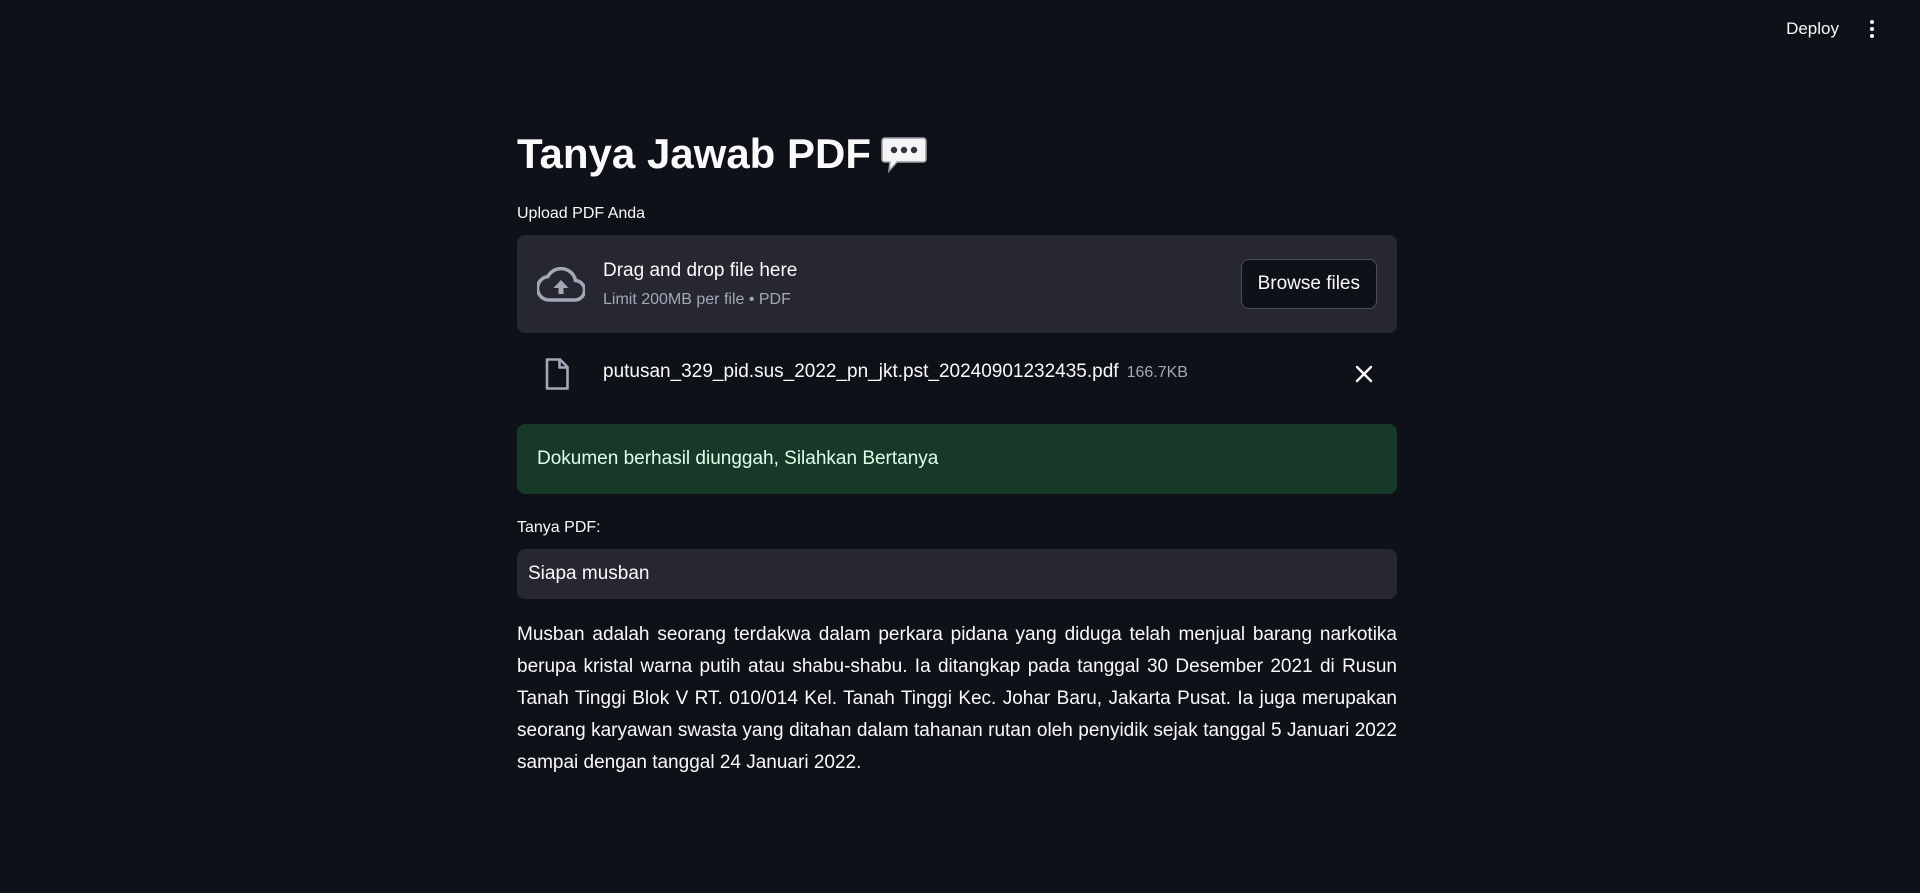 This screenshot has height=893, width=1920. What do you see at coordinates (1812, 29) in the screenshot?
I see `deploy-button: Deploy` at bounding box center [1812, 29].